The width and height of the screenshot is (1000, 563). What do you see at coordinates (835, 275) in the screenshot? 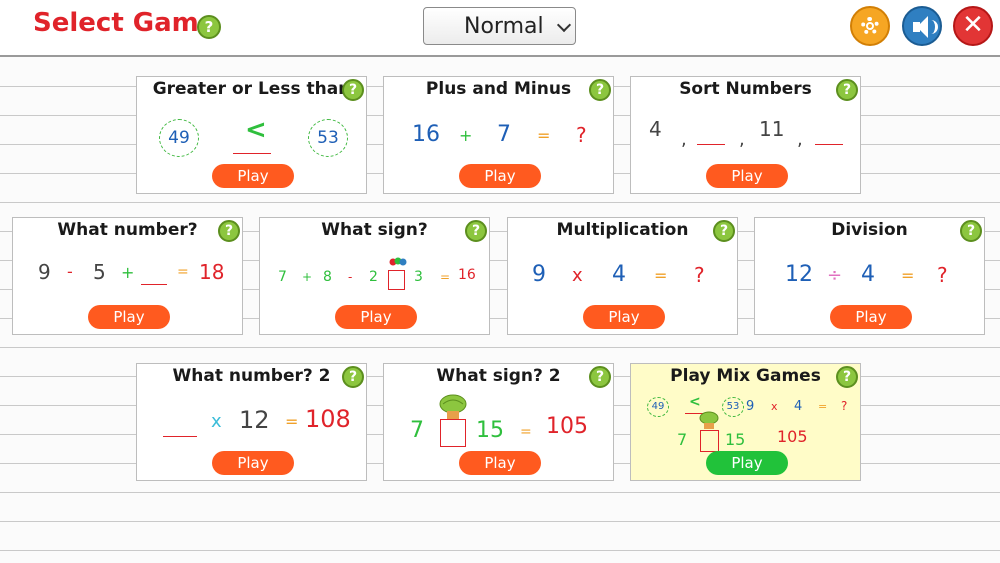
I see `operator: ÷` at bounding box center [835, 275].